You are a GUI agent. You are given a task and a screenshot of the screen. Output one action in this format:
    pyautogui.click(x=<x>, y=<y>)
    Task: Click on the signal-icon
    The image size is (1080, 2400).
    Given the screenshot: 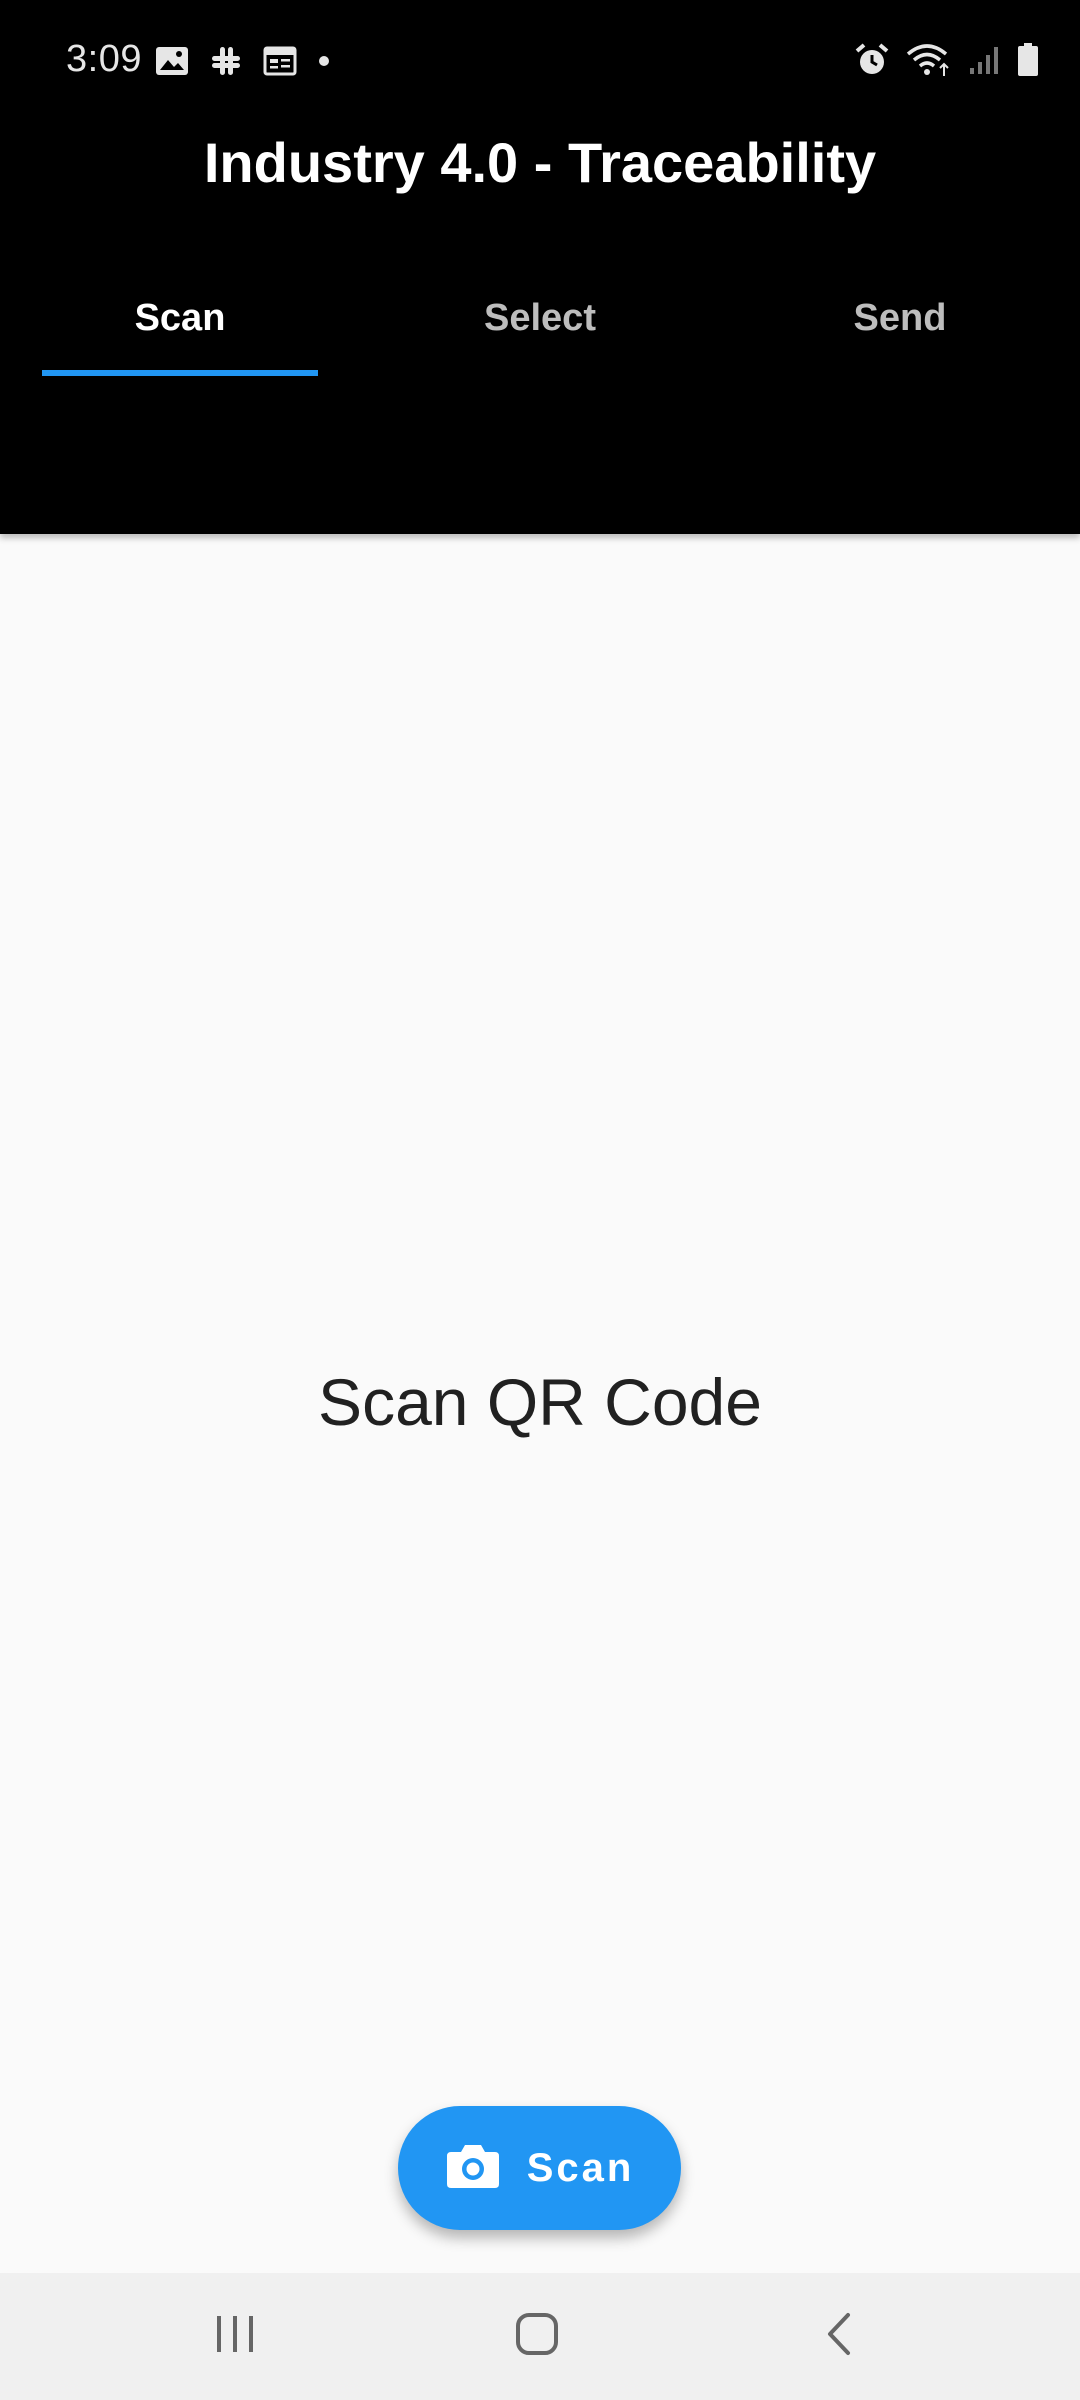 What is the action you would take?
    pyautogui.click(x=984, y=60)
    